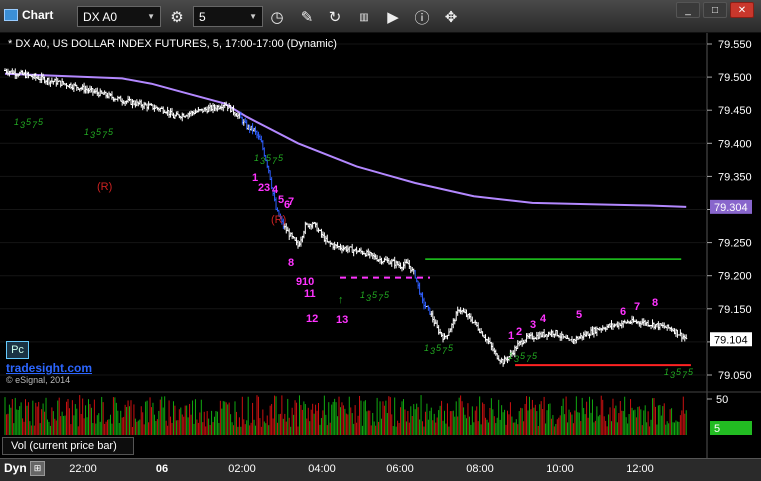  I want to click on time-label: 06, so click(162, 469).